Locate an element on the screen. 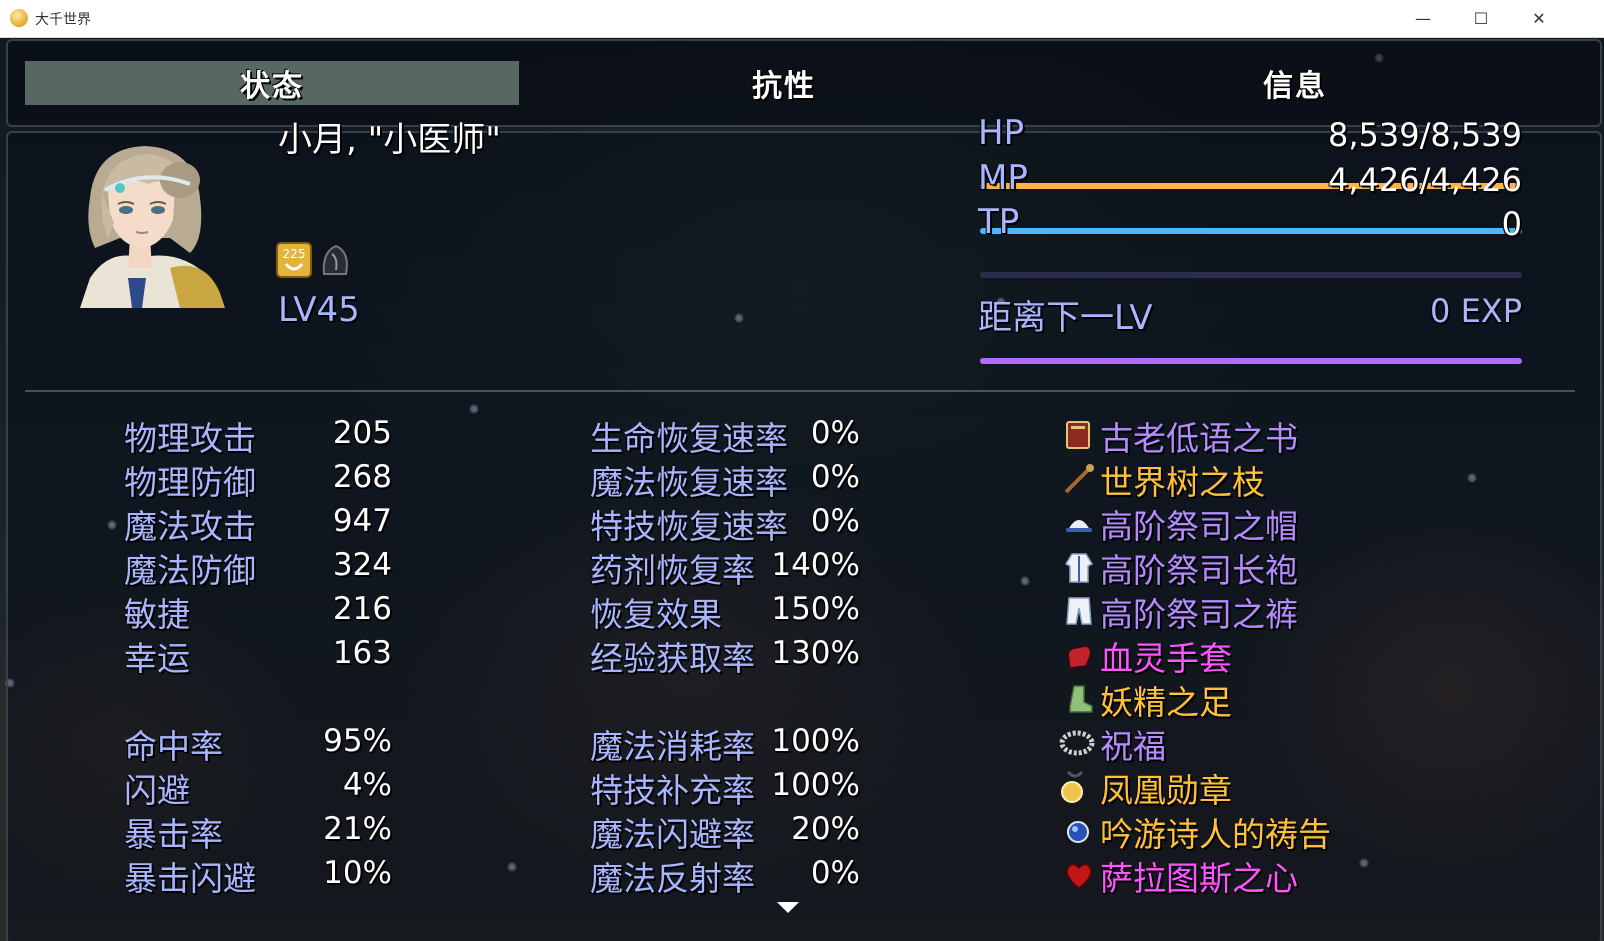  level-label: LV45 is located at coordinates (319, 310).